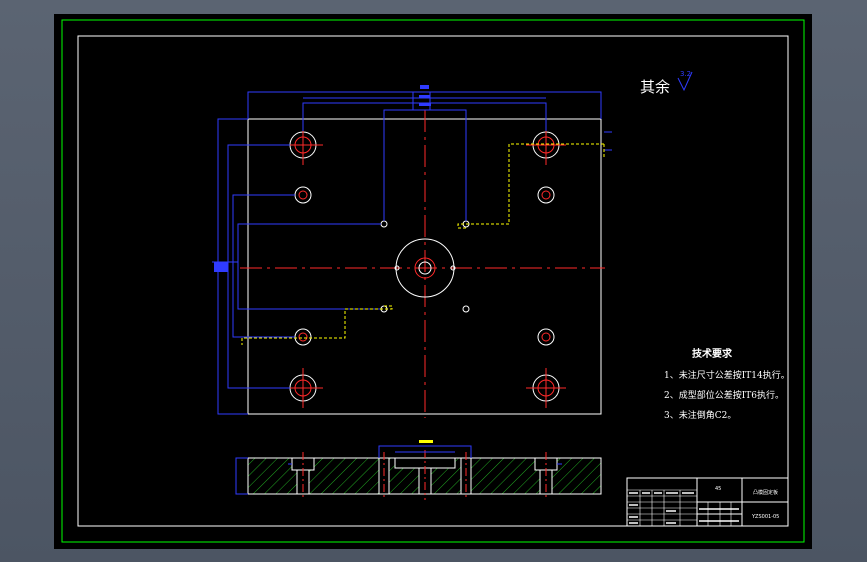  Describe the element at coordinates (765, 492) in the screenshot. I see `part-name: 凸模固定板` at that location.